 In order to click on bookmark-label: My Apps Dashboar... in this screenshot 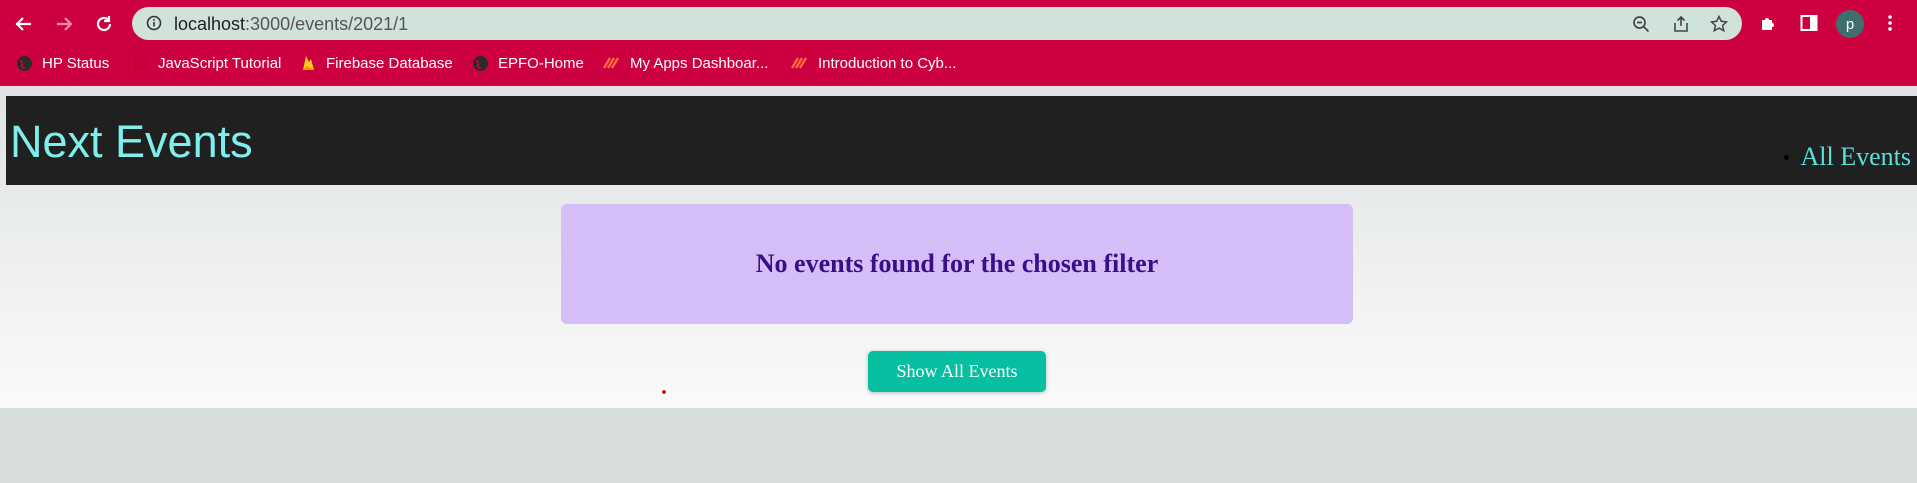, I will do `click(699, 63)`.